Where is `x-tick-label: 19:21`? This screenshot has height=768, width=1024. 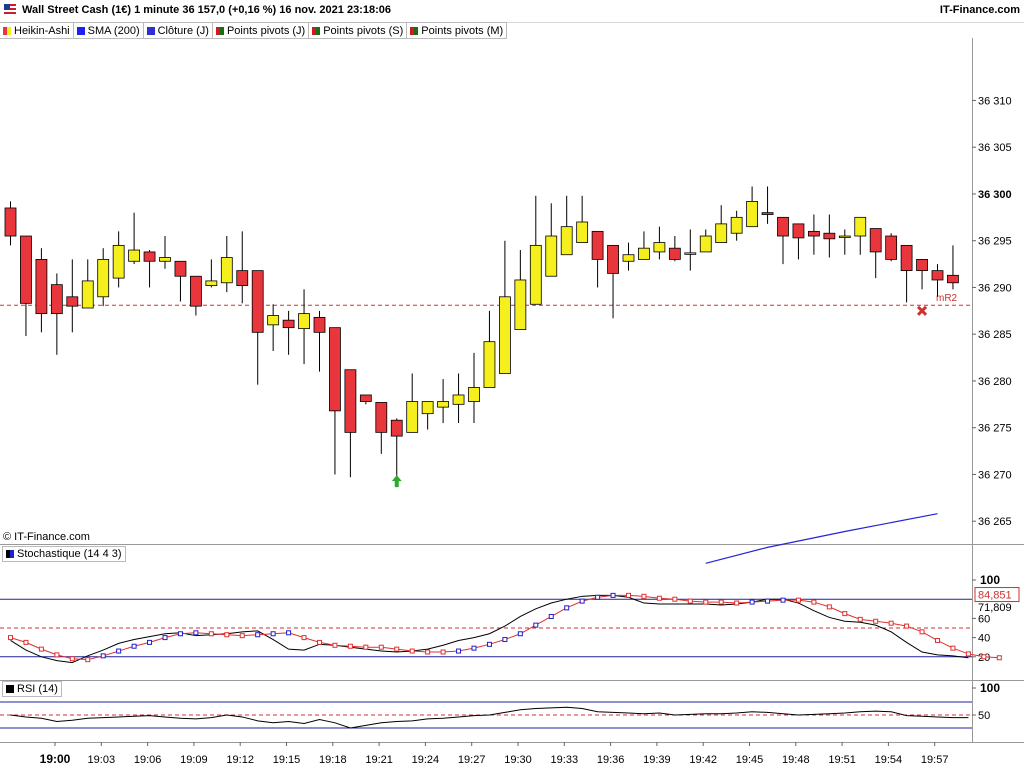 x-tick-label: 19:21 is located at coordinates (379, 760).